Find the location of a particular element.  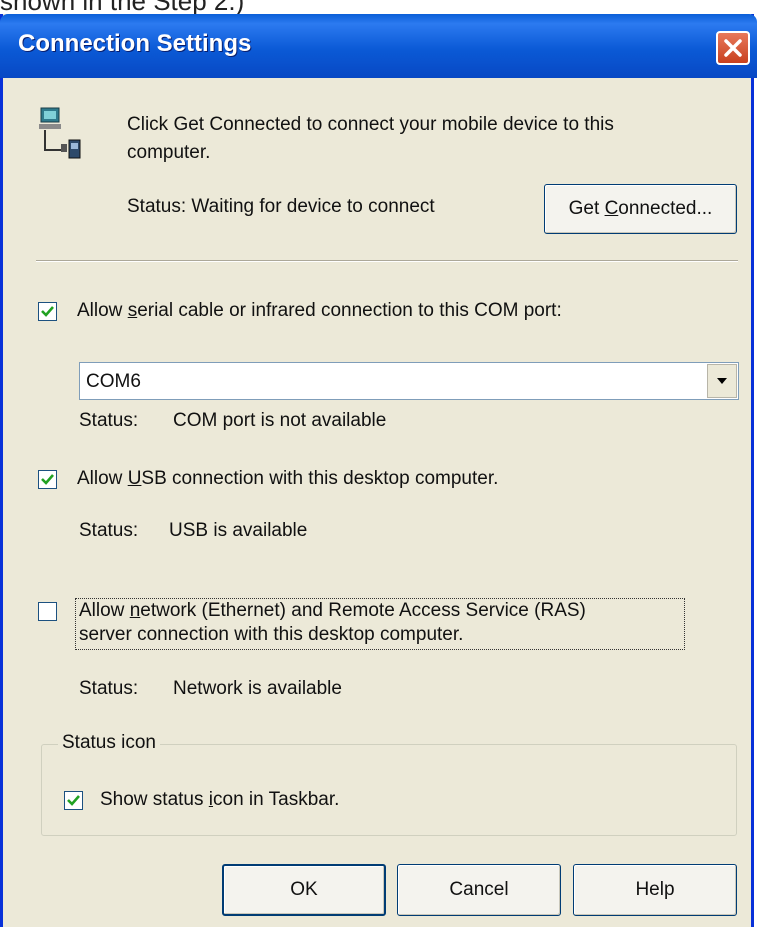

com-port-value: COM6 is located at coordinates (113, 381).